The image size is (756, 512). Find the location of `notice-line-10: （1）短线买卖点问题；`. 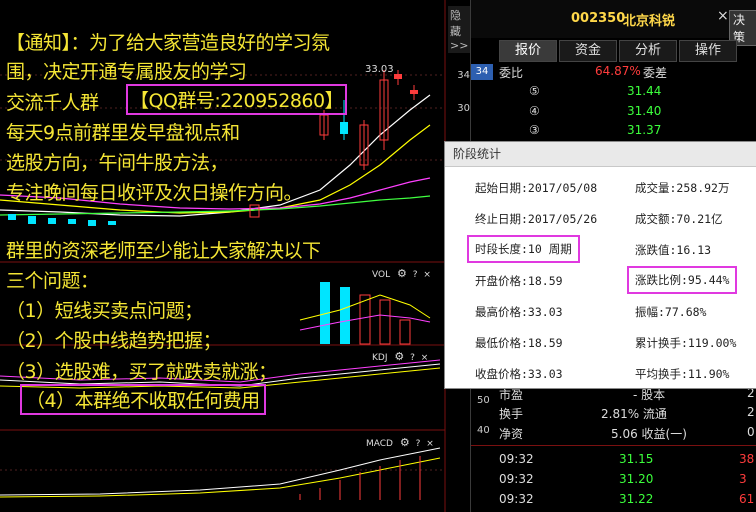

notice-line-10: （1）短线买卖点问题； is located at coordinates (104, 311).